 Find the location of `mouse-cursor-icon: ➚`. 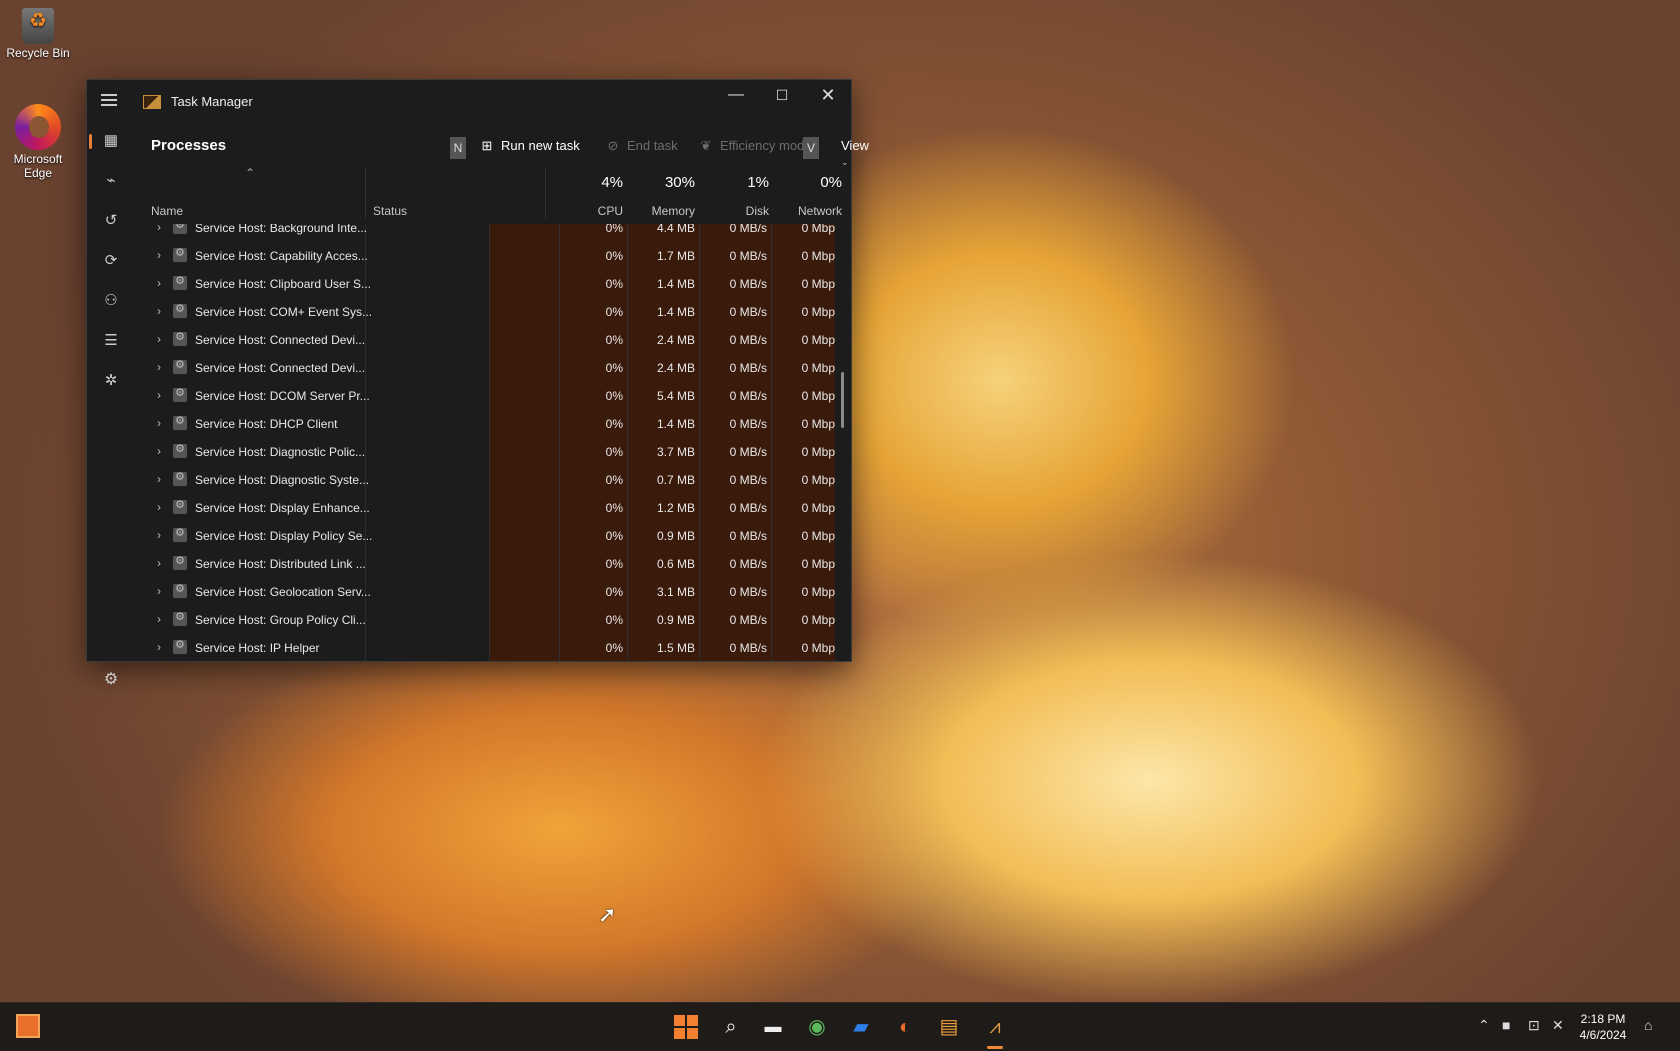

mouse-cursor-icon: ➚ is located at coordinates (607, 914).